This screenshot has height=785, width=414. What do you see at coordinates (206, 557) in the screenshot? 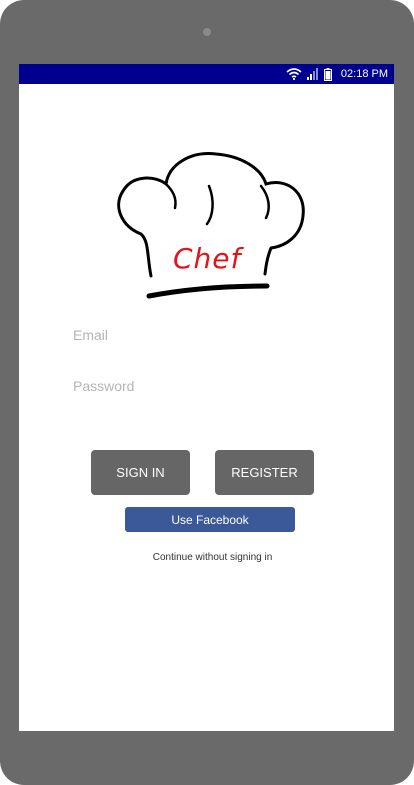
I see `continue-without-signin-link: Continue without signing in` at bounding box center [206, 557].